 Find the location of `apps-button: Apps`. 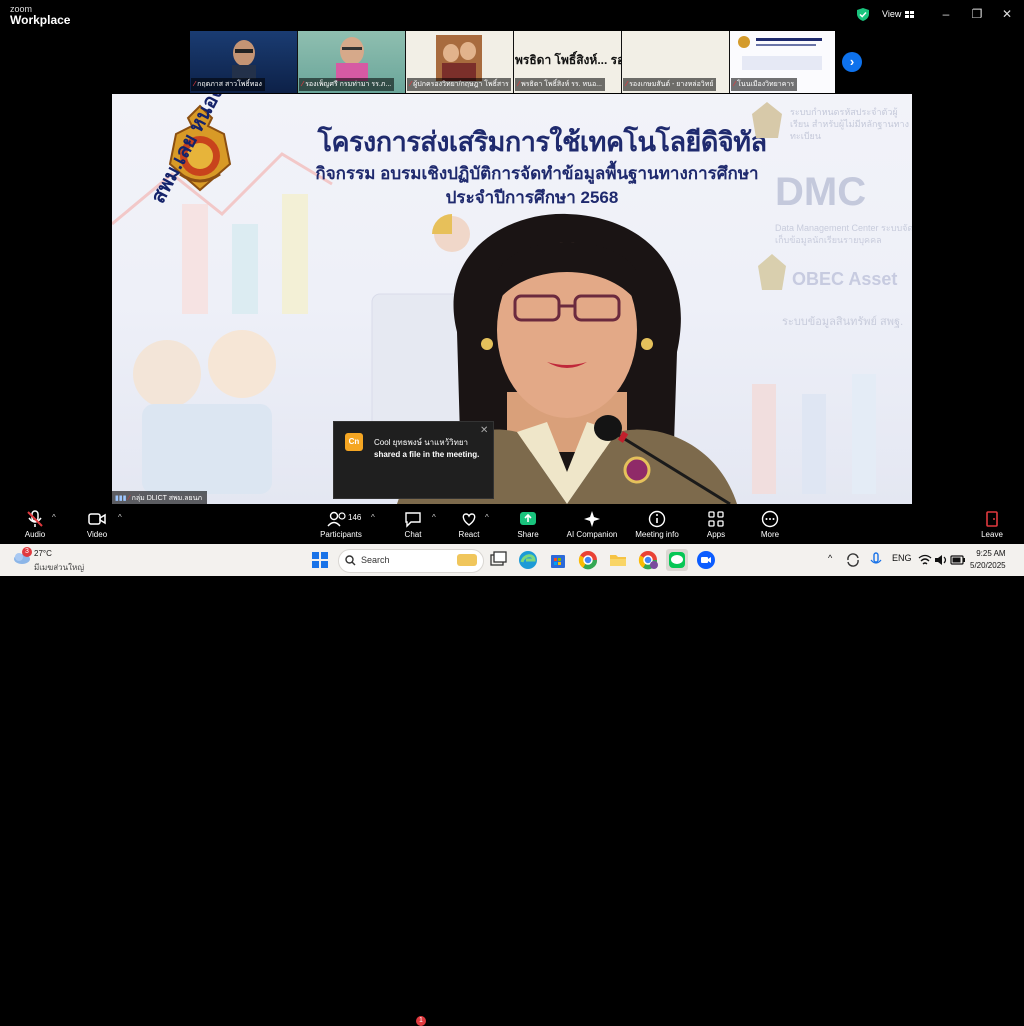

apps-button: Apps is located at coordinates (716, 524).